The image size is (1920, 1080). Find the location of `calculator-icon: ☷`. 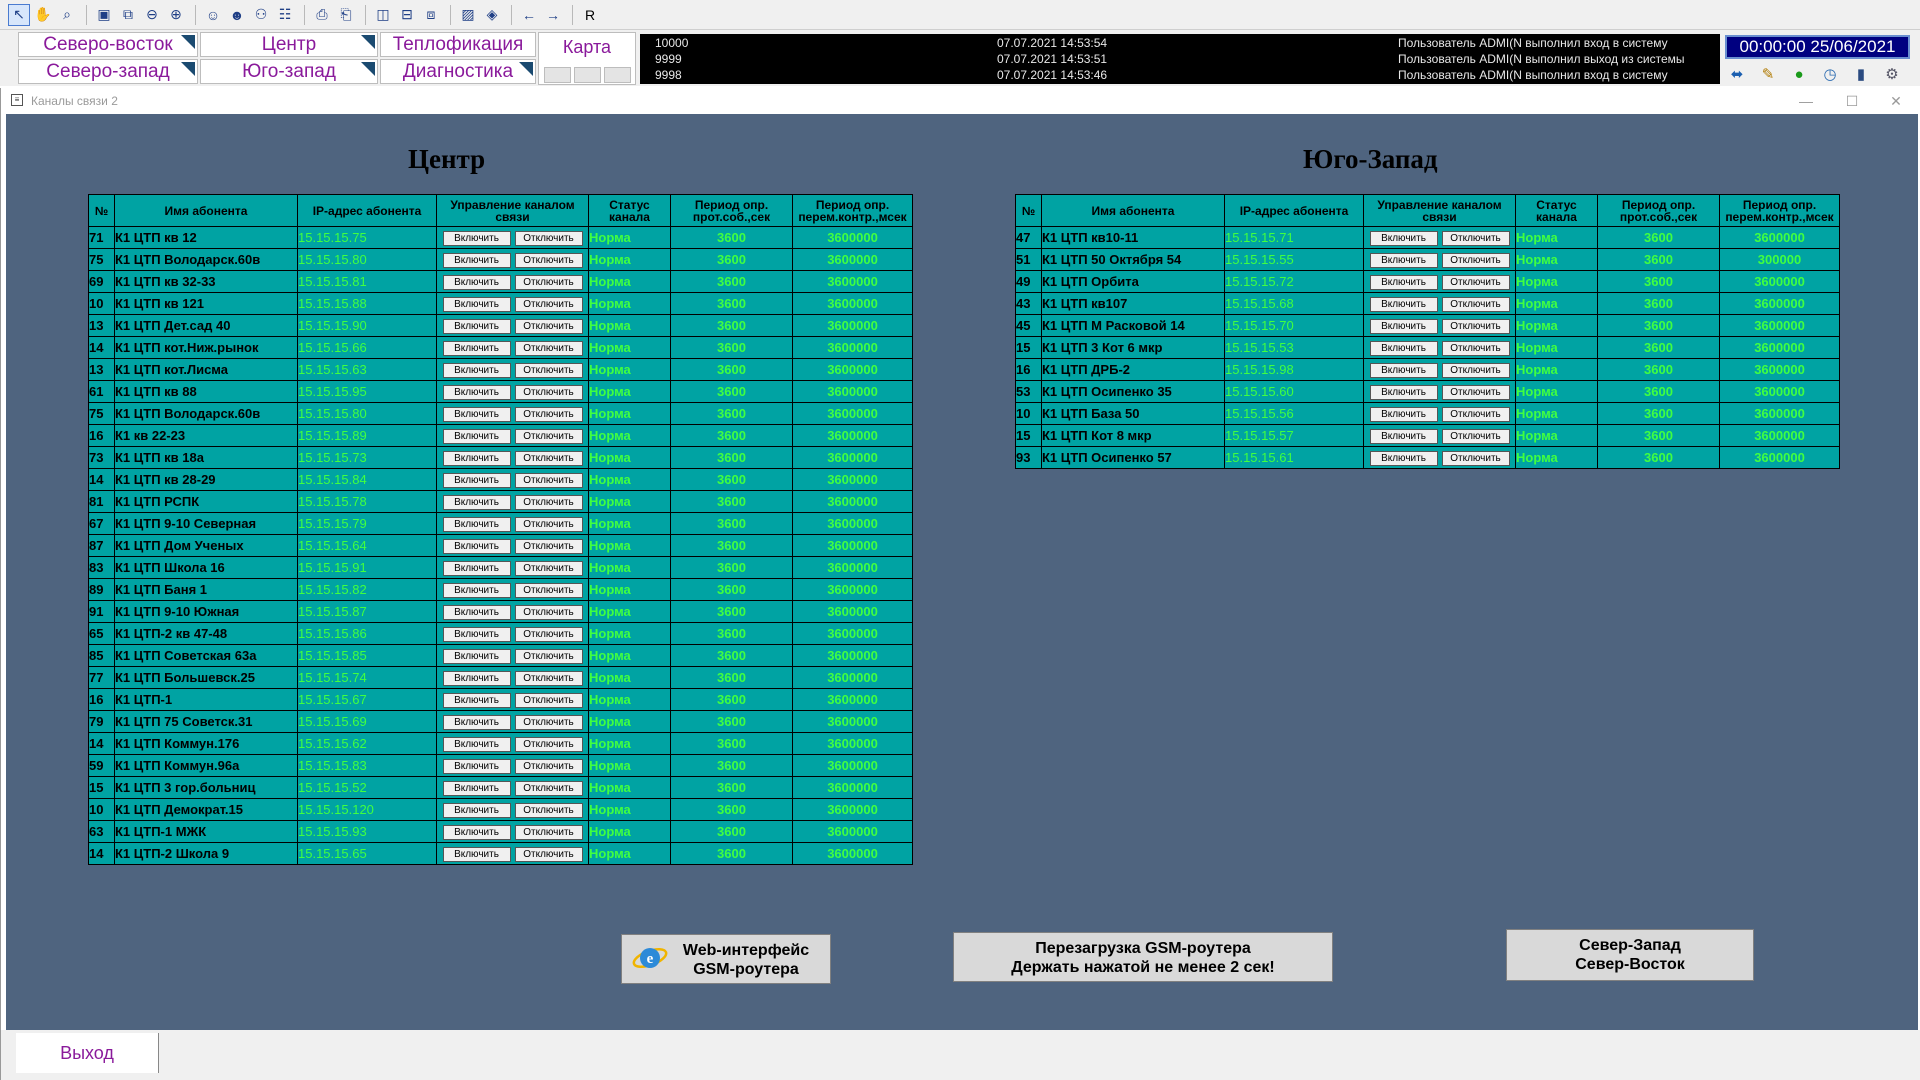

calculator-icon: ☷ is located at coordinates (285, 15).